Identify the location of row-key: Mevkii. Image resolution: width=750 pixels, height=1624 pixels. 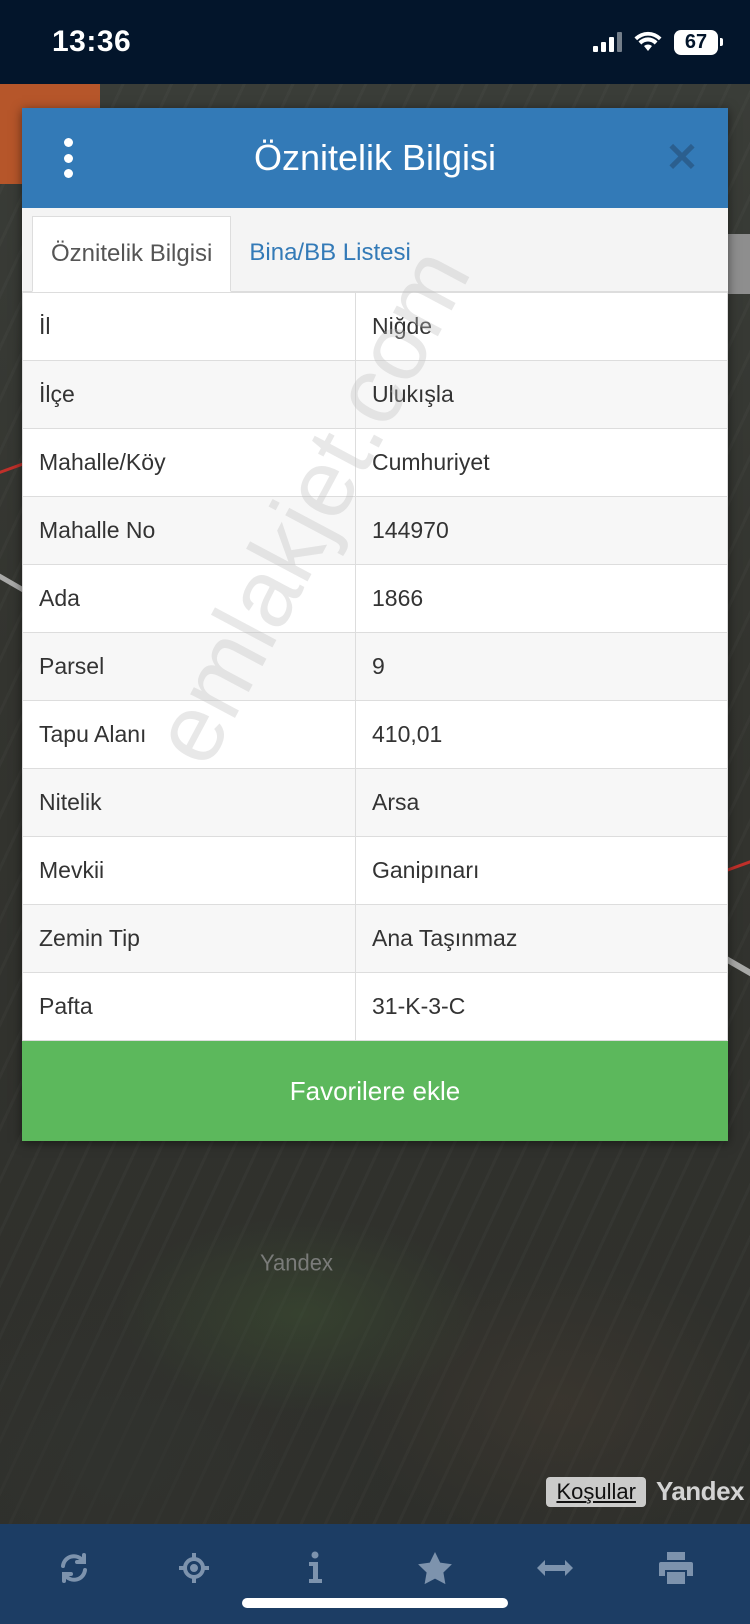
(189, 870).